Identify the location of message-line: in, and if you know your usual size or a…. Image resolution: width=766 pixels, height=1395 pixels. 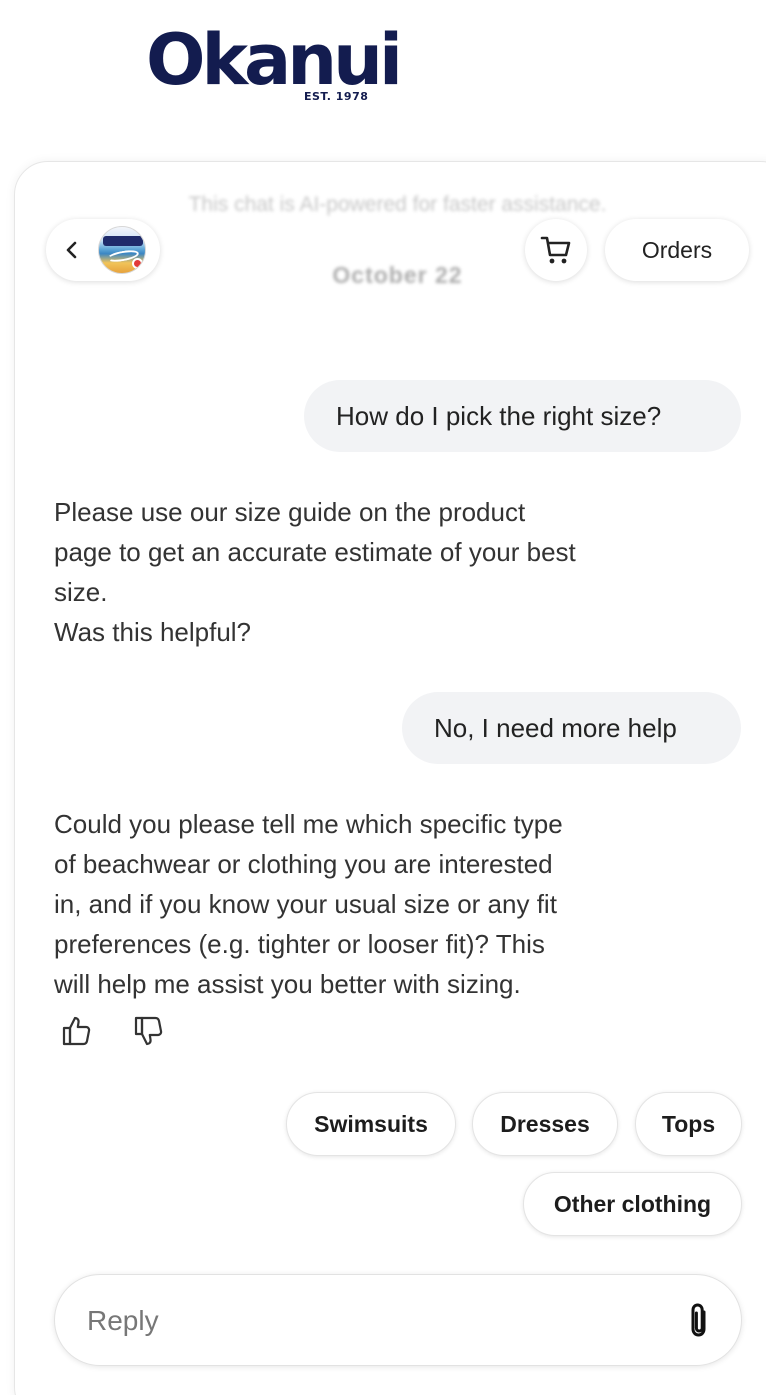
(305, 904).